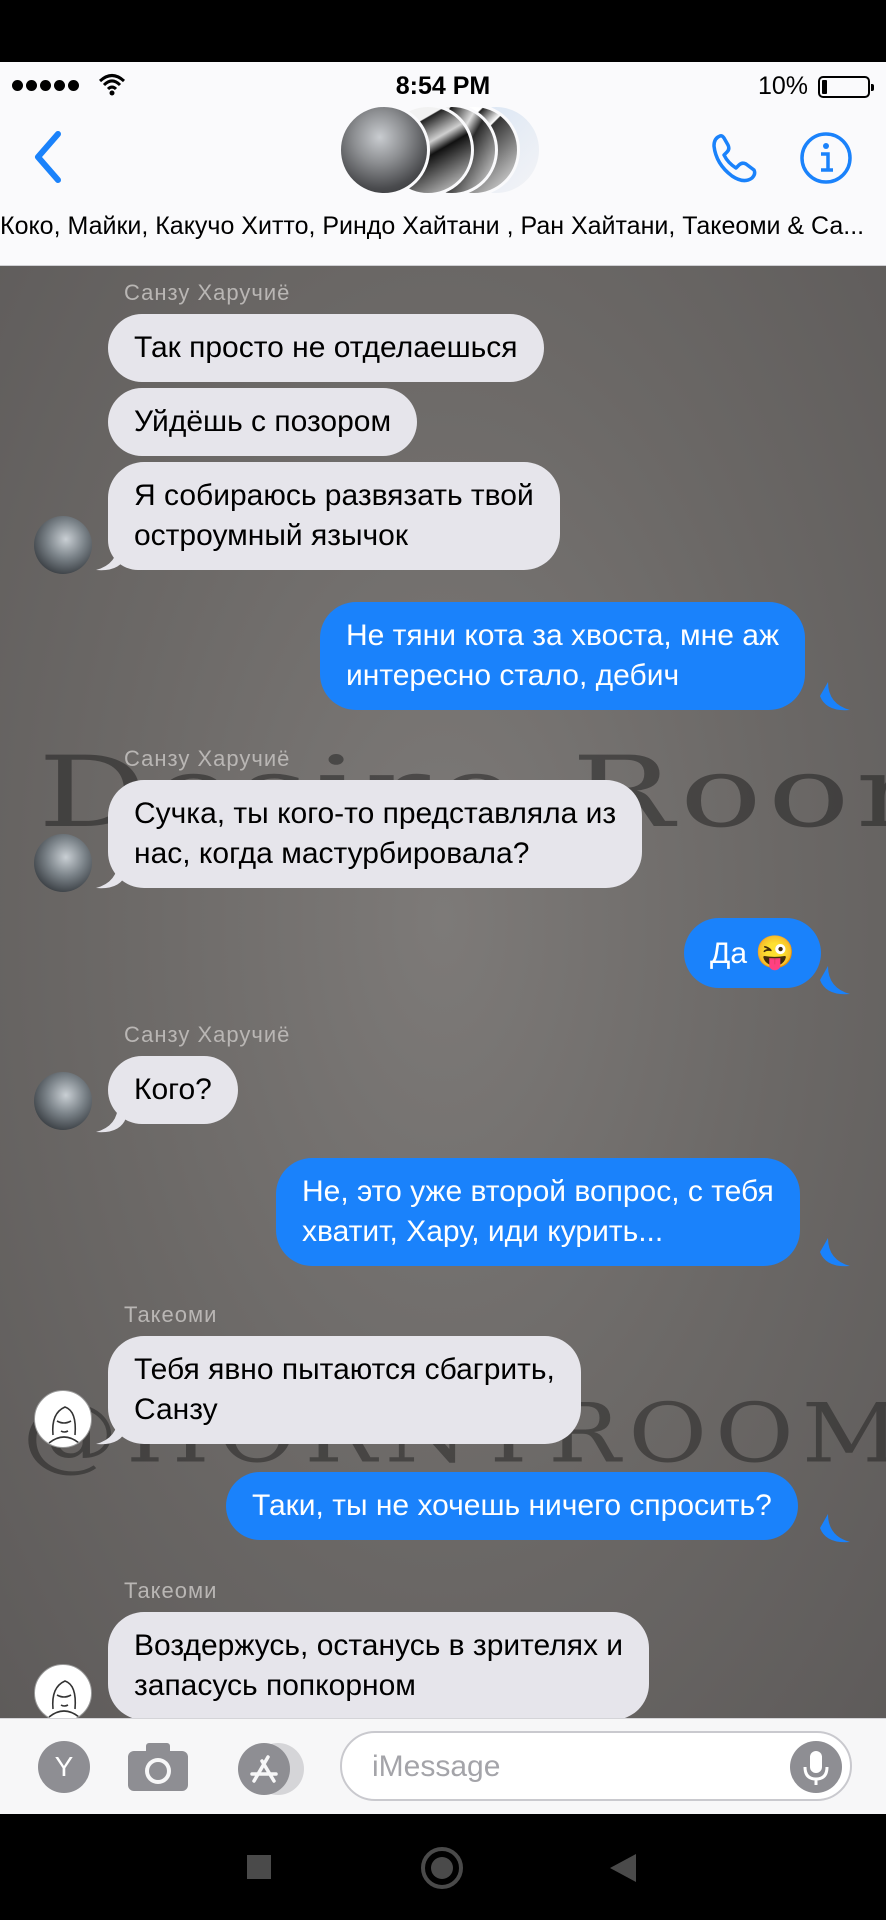 Image resolution: width=886 pixels, height=1920 pixels. Describe the element at coordinates (729, 953) in the screenshot. I see `message-text: Да` at that location.